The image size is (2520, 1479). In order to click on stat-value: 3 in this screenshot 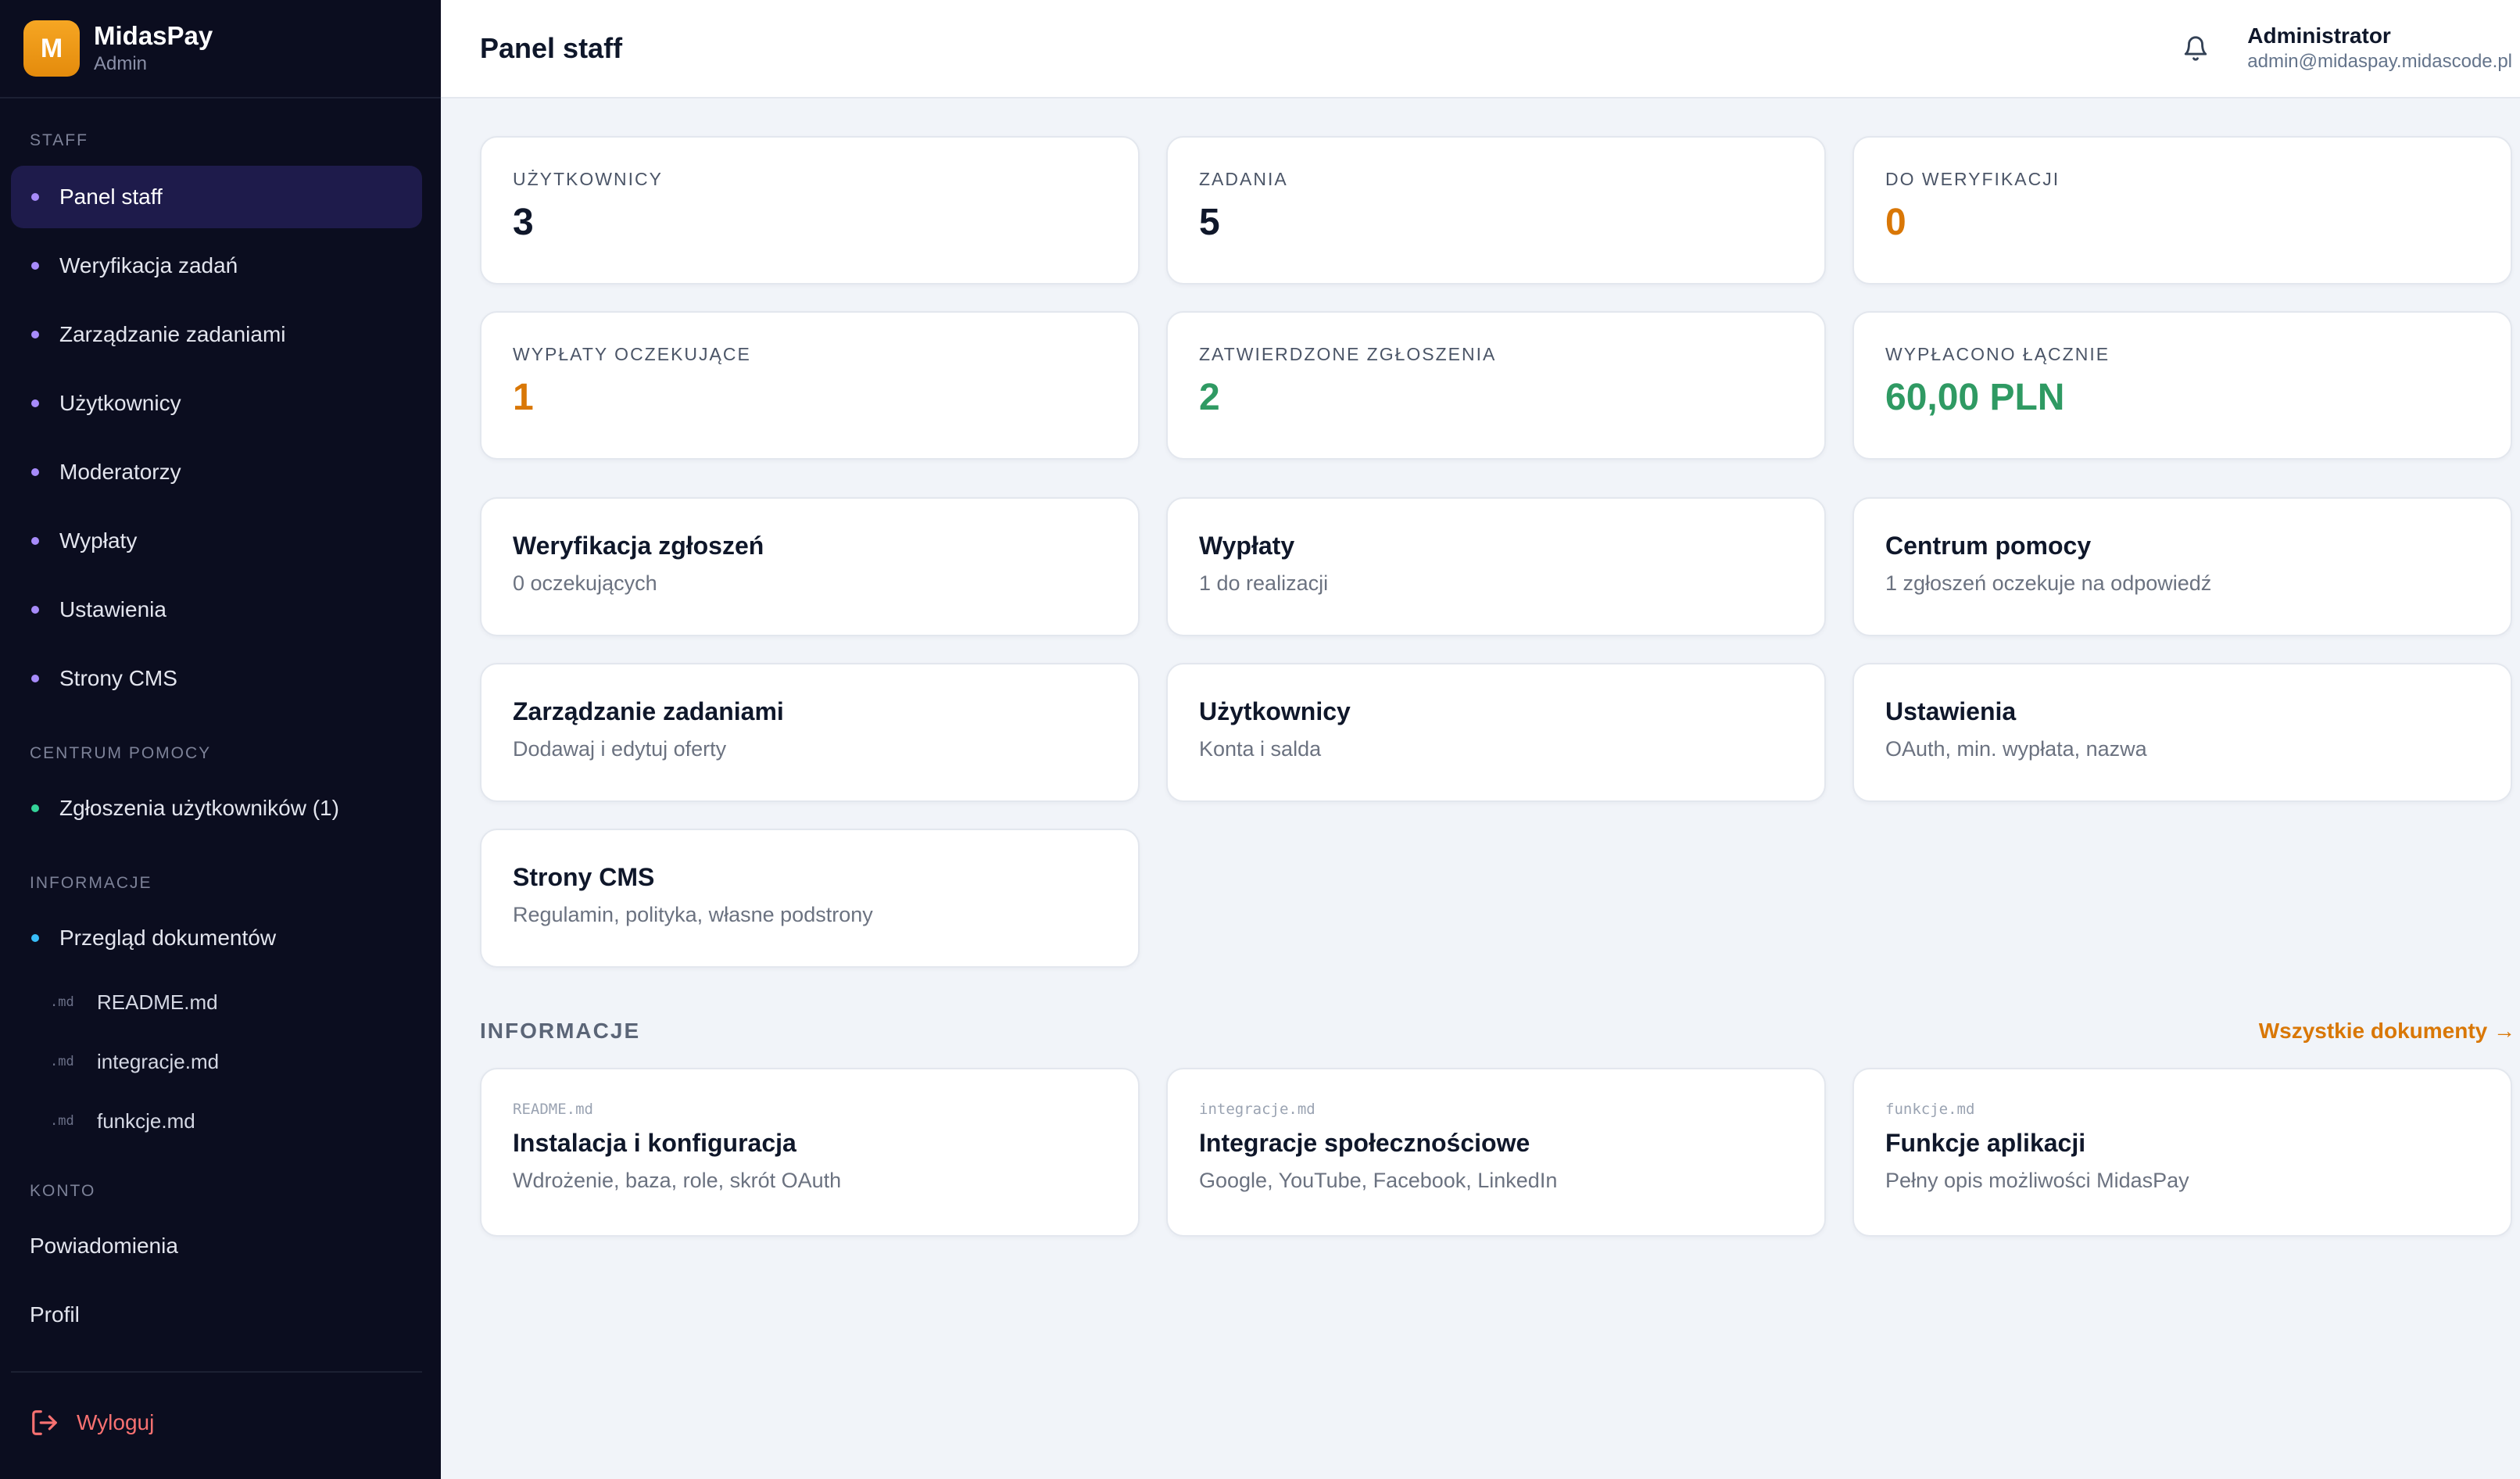, I will do `click(523, 222)`.